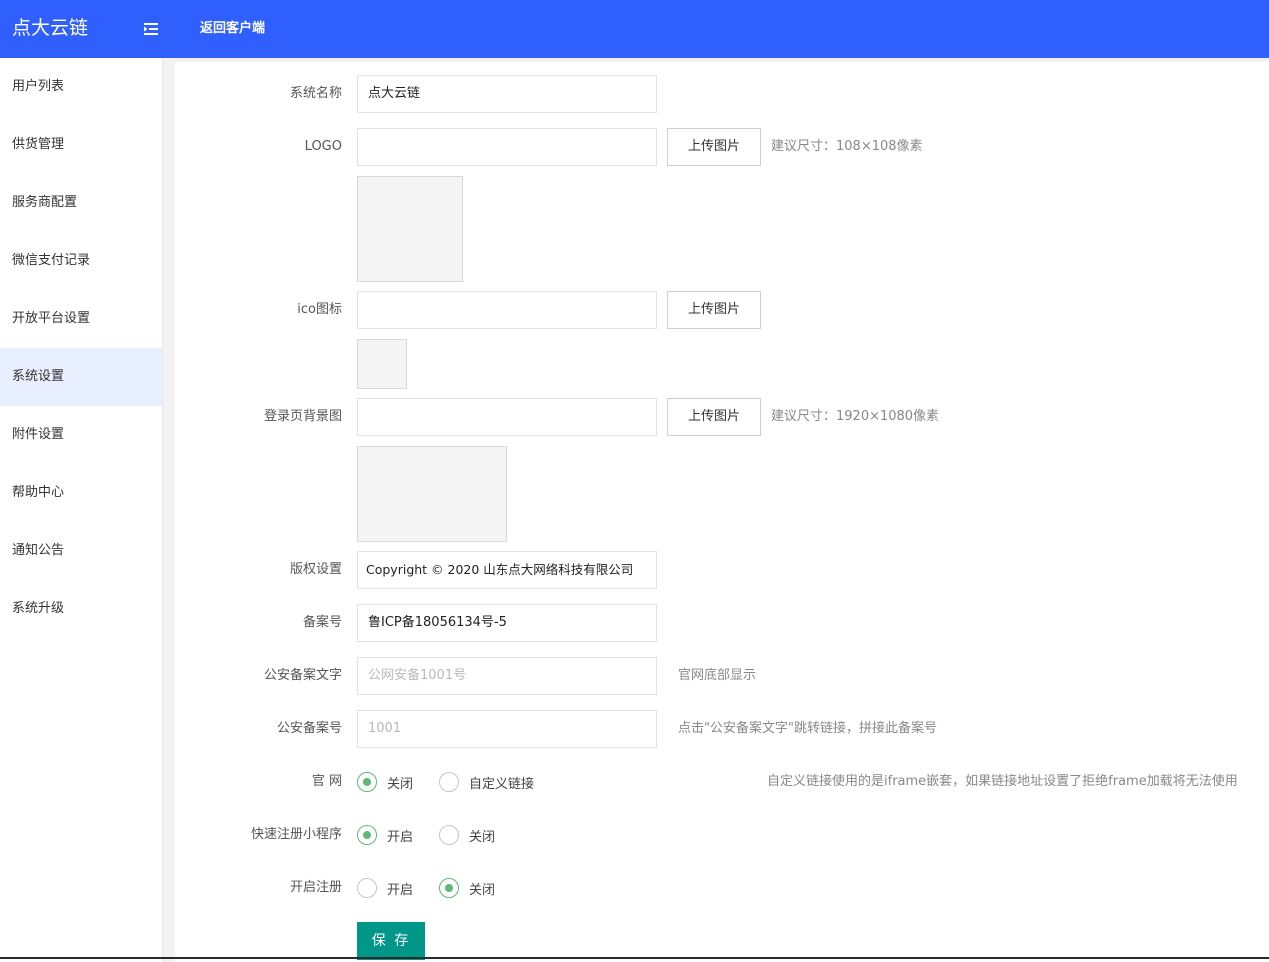 This screenshot has width=1269, height=962. I want to click on ico-preview, so click(382, 364).